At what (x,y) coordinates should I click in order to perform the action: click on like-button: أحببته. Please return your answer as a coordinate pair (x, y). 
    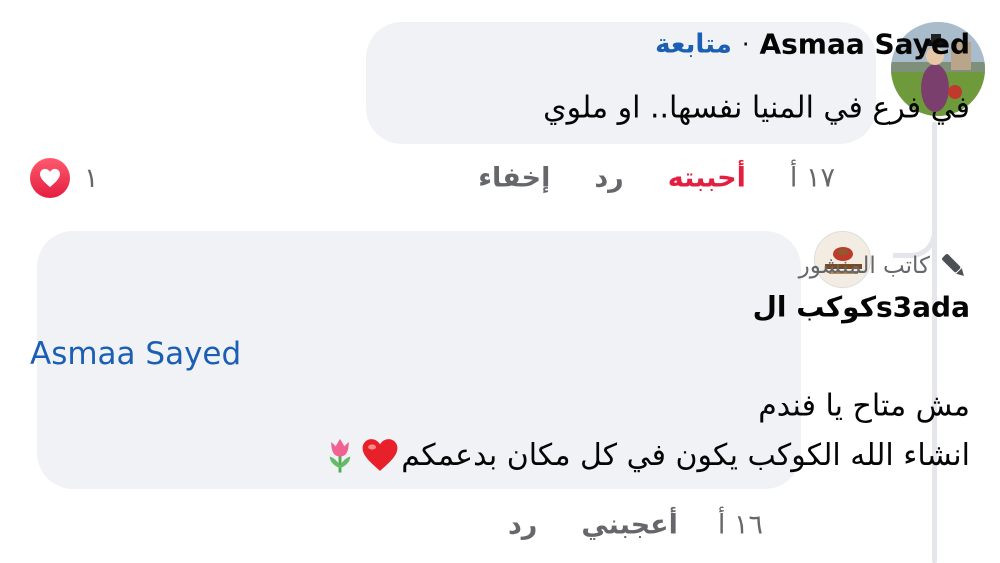
    Looking at the image, I should click on (707, 178).